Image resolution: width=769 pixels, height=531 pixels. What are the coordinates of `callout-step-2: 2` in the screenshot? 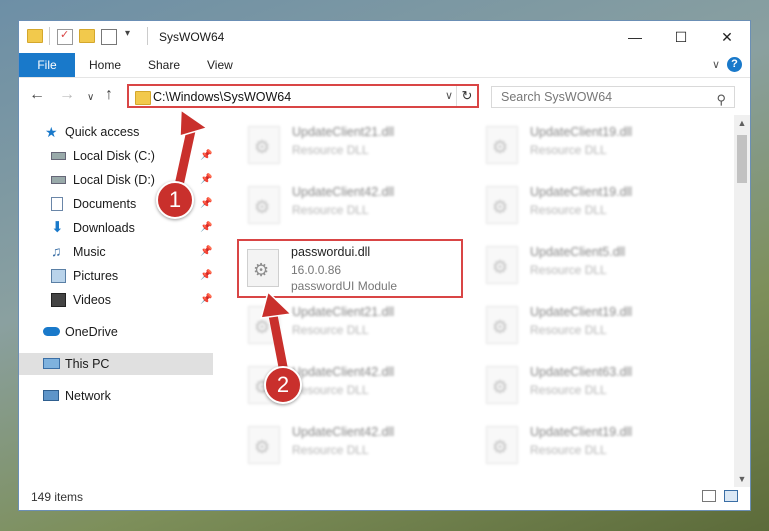 It's located at (283, 385).